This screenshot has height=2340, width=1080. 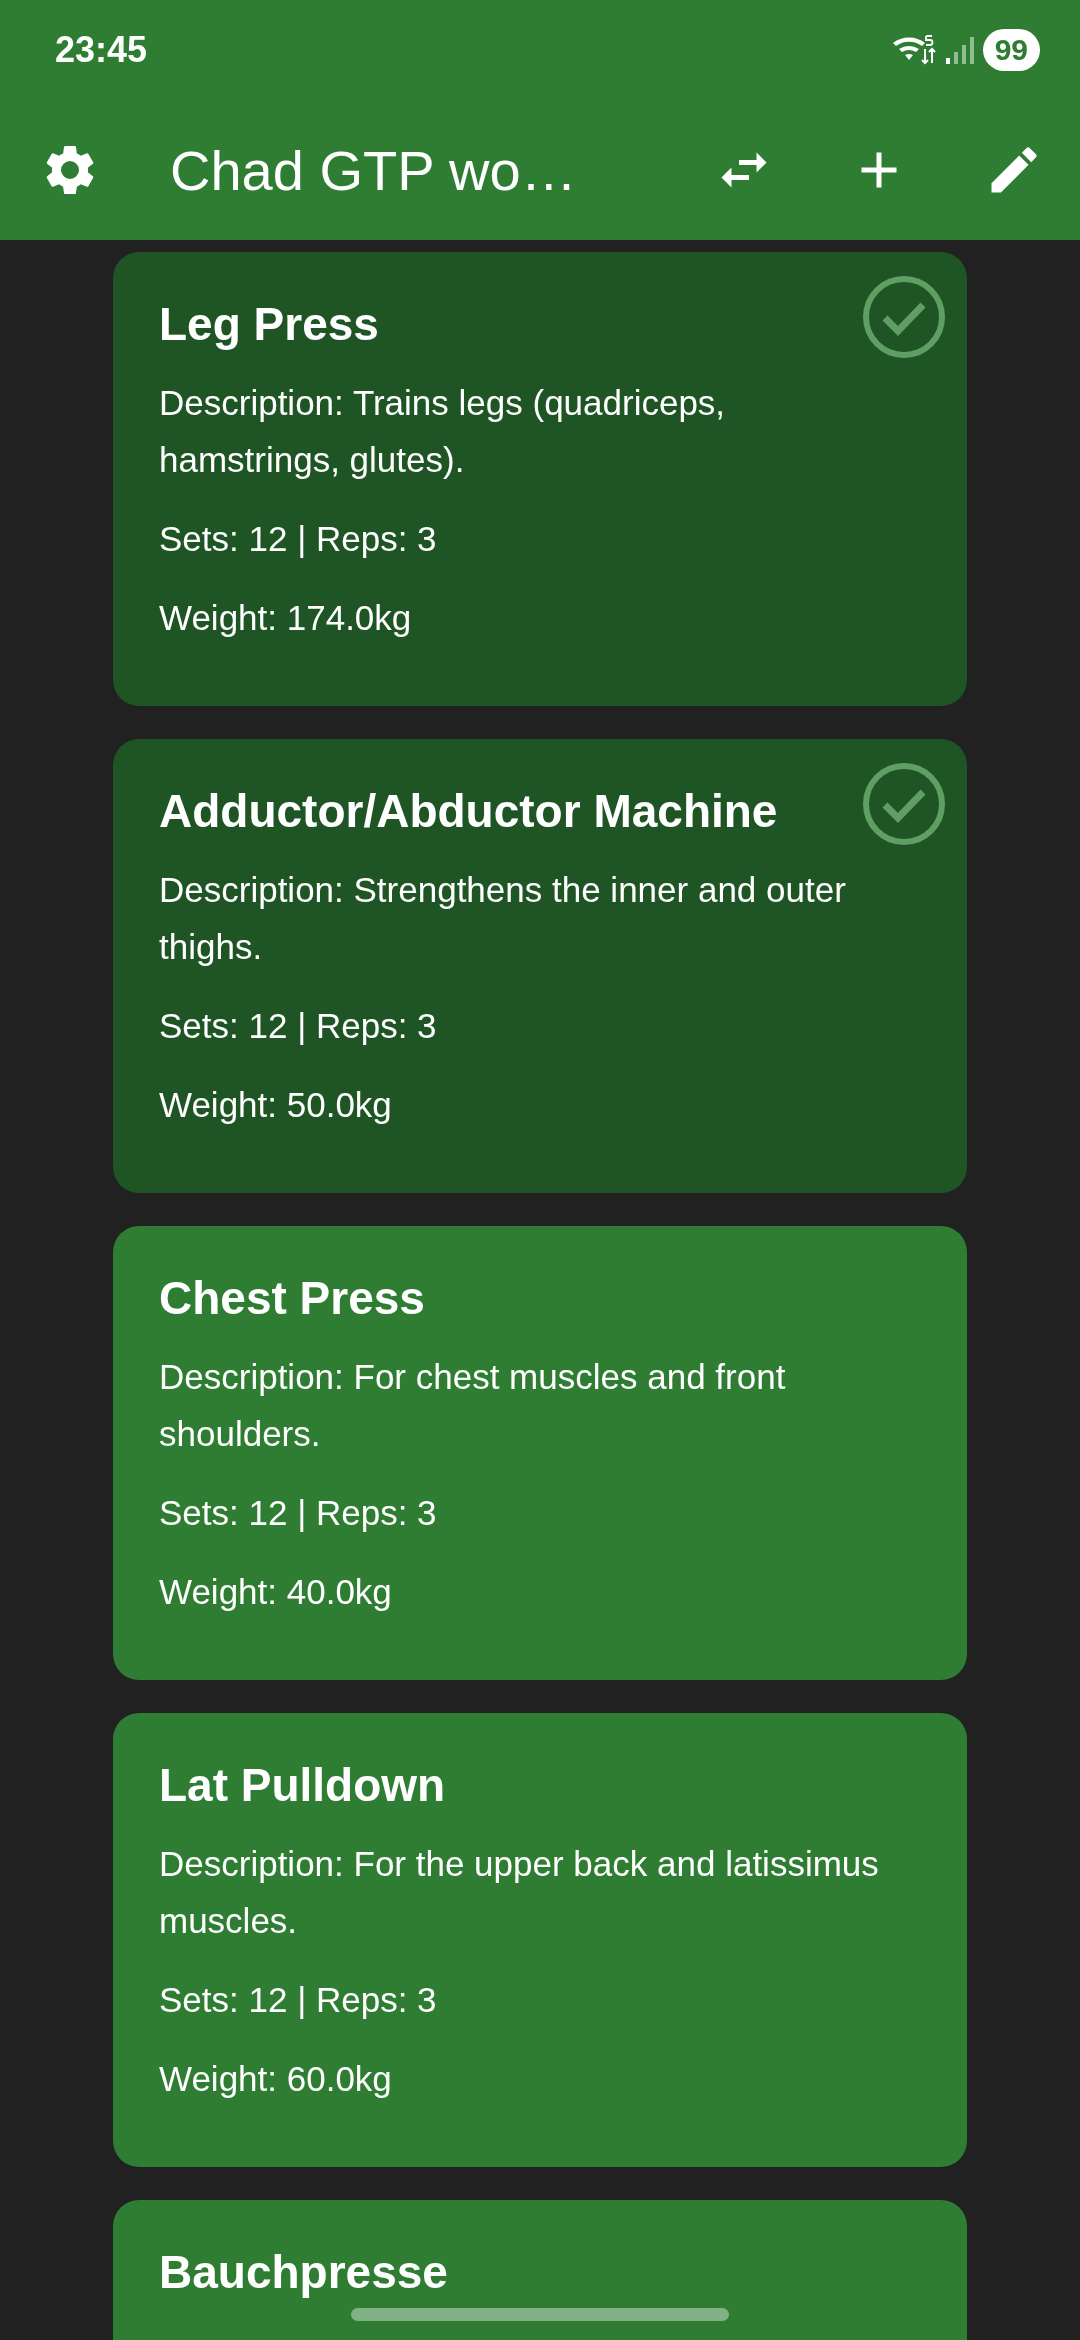 What do you see at coordinates (269, 324) in the screenshot?
I see `exercise-name: Leg Press` at bounding box center [269, 324].